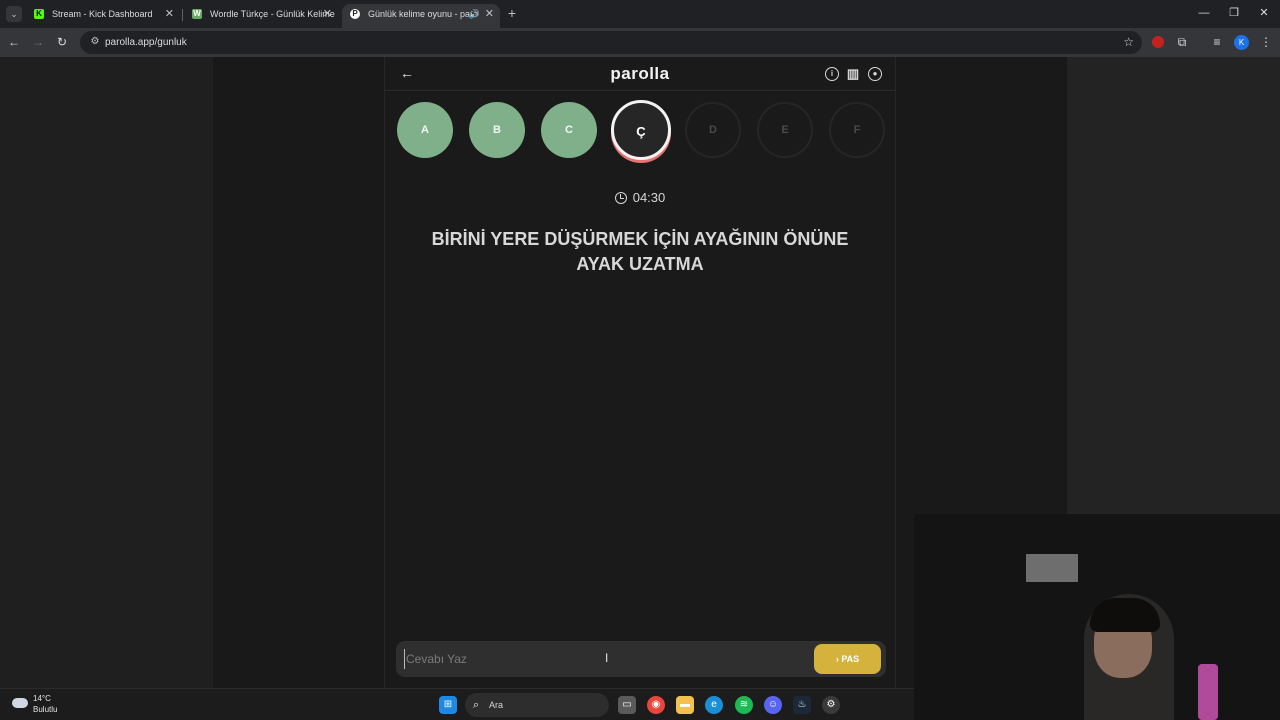  I want to click on letter-e: E, so click(785, 130).